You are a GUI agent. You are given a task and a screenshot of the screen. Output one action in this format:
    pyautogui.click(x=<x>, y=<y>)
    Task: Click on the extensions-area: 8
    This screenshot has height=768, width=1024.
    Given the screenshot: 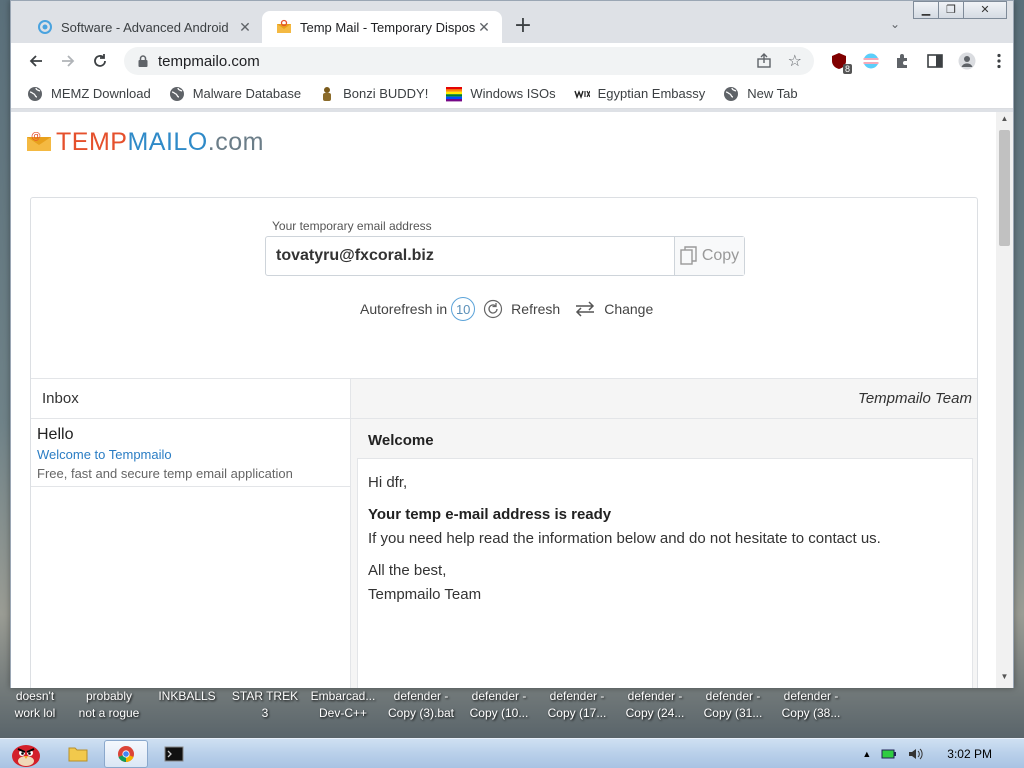 What is the action you would take?
    pyautogui.click(x=919, y=63)
    